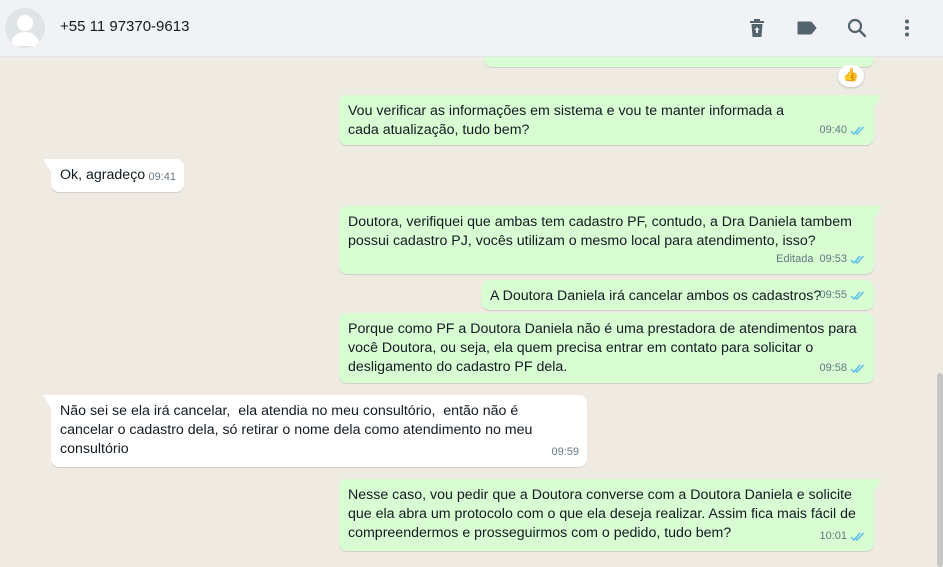 This screenshot has height=567, width=943. I want to click on message-time: 10:01, so click(833, 536).